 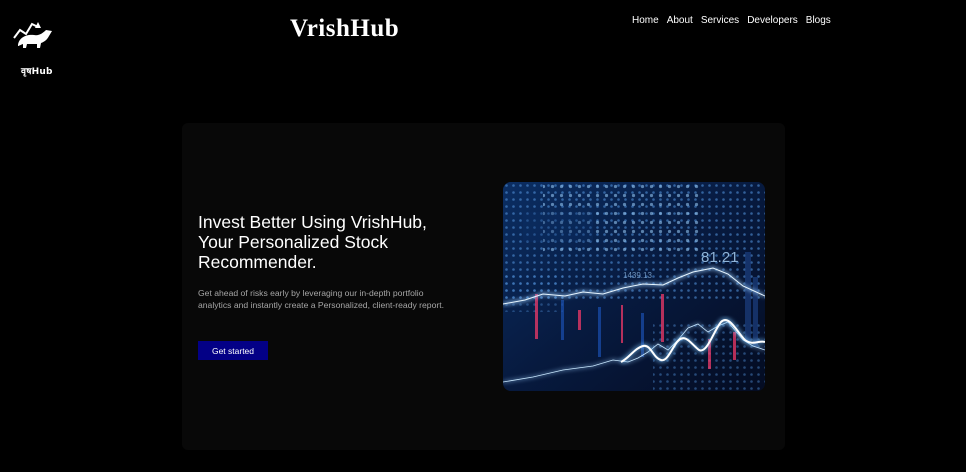 What do you see at coordinates (720, 257) in the screenshot?
I see `chart-value-main: 81.21` at bounding box center [720, 257].